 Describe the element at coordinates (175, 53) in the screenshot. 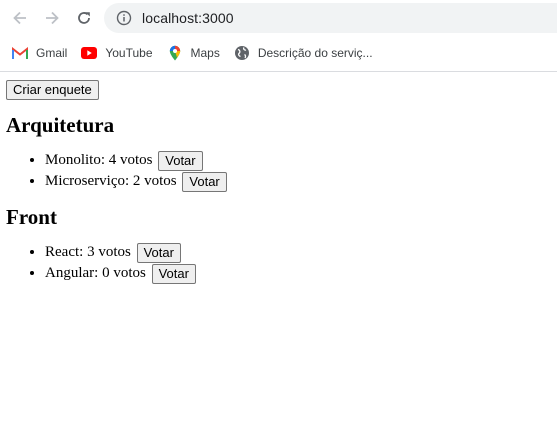

I see `maps-icon` at that location.